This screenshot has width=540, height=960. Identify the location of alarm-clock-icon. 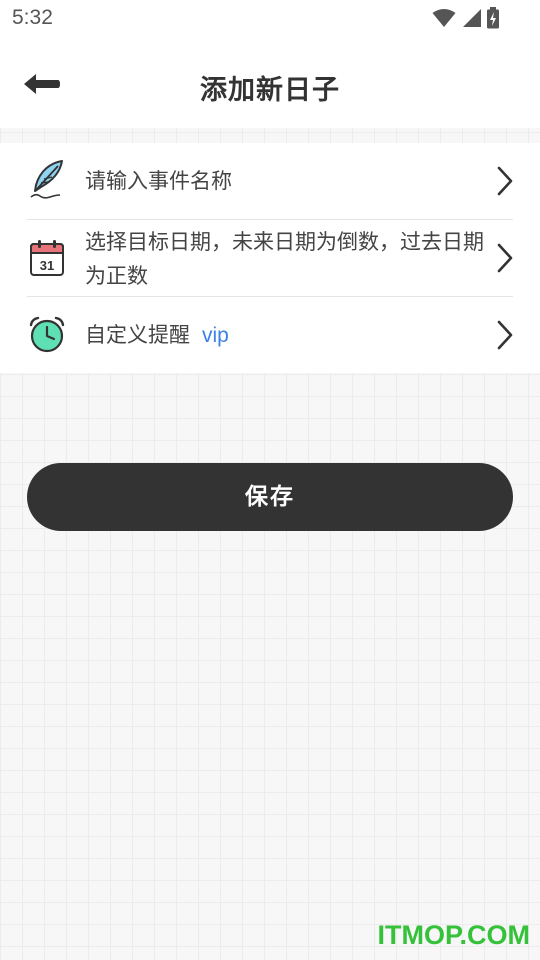
(47, 335).